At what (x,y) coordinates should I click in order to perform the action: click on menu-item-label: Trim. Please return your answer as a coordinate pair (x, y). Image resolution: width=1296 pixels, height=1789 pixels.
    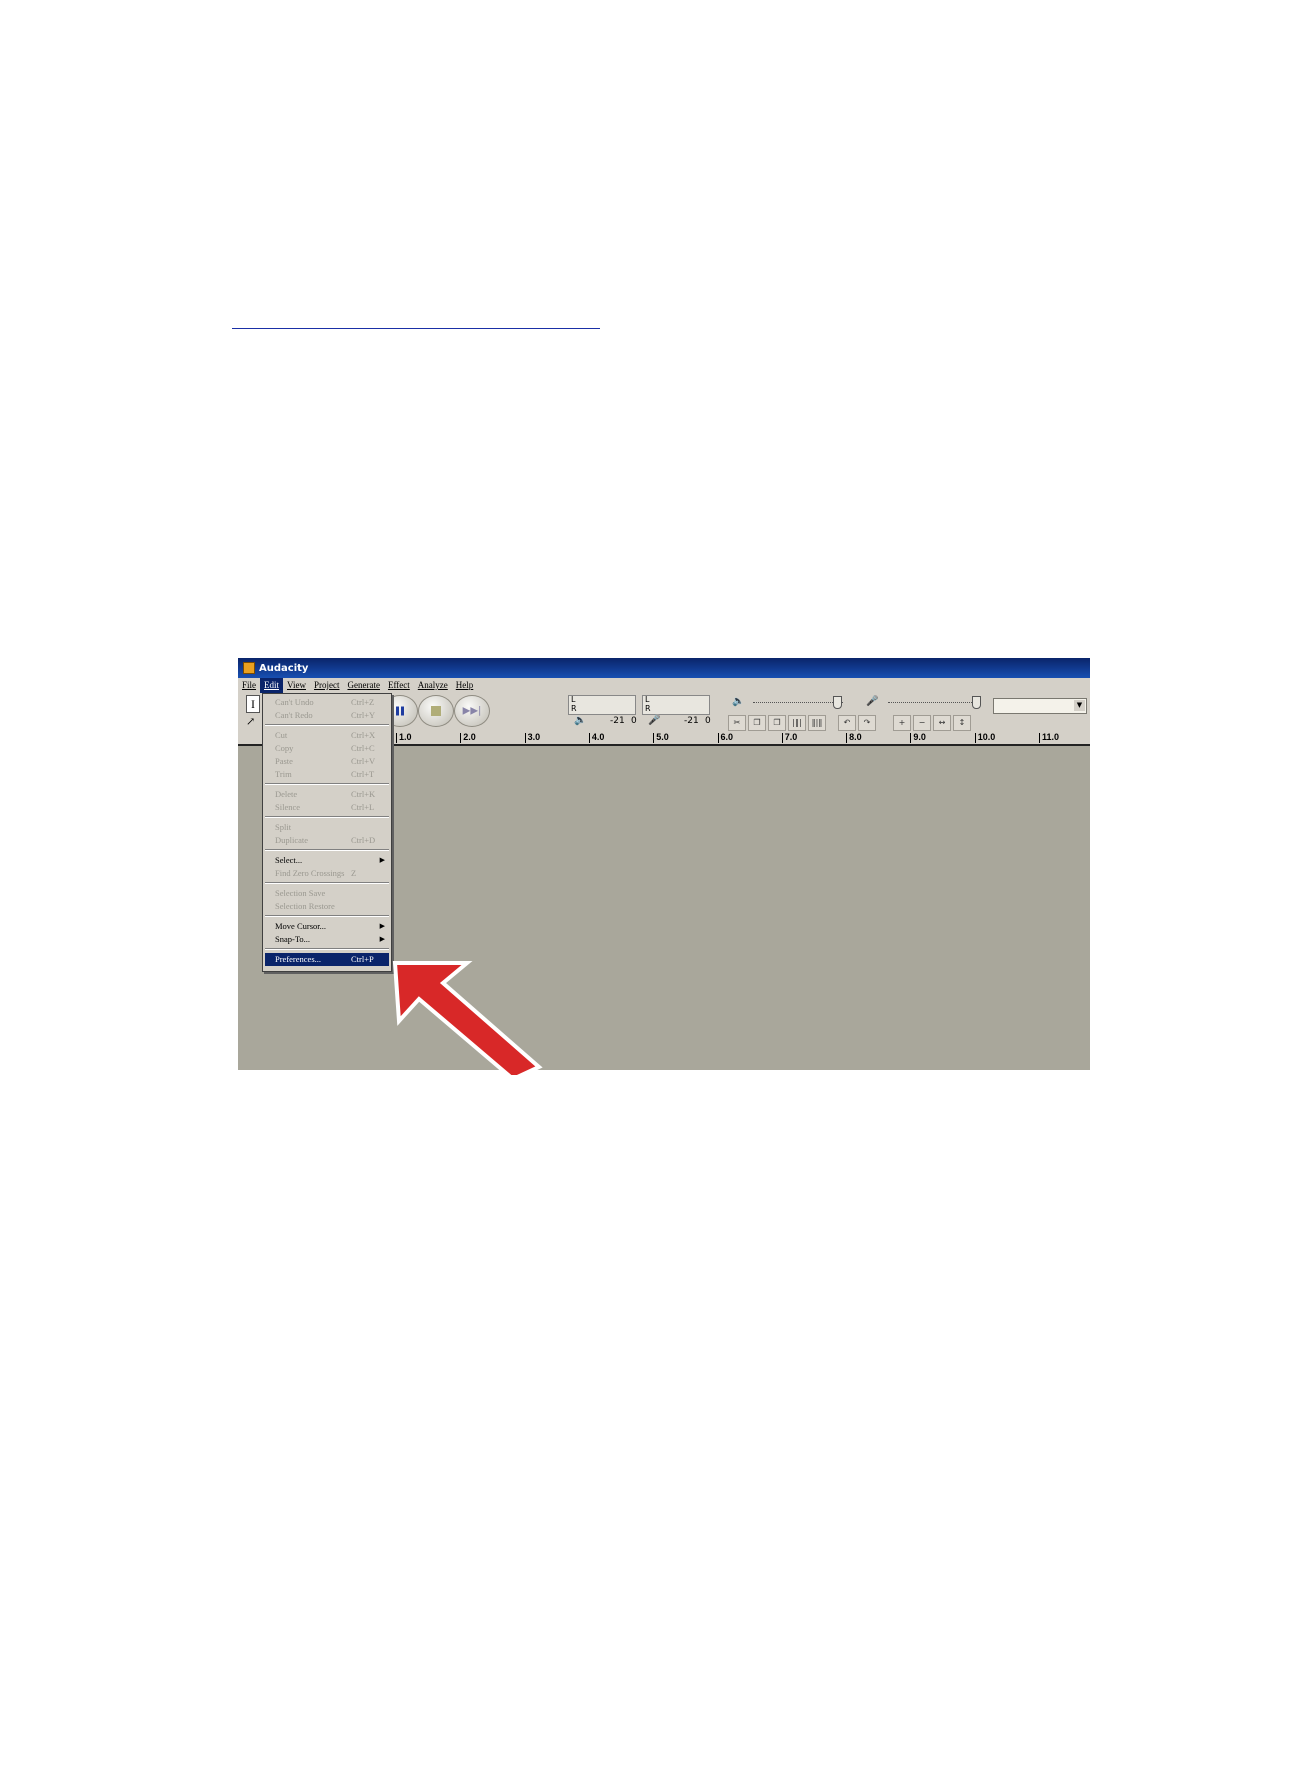
    Looking at the image, I should click on (283, 774).